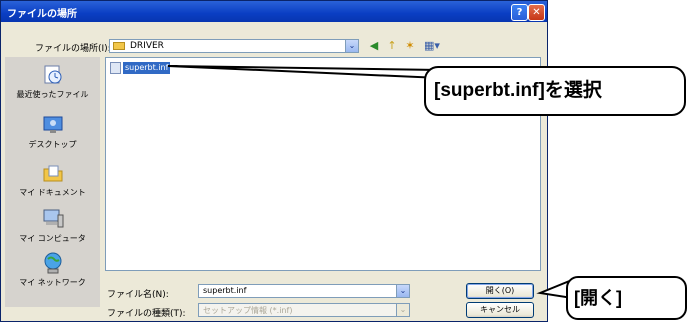 This screenshot has height=322, width=689. What do you see at coordinates (555, 91) in the screenshot?
I see `callout-select-file: [superbt.inf]を選択` at bounding box center [555, 91].